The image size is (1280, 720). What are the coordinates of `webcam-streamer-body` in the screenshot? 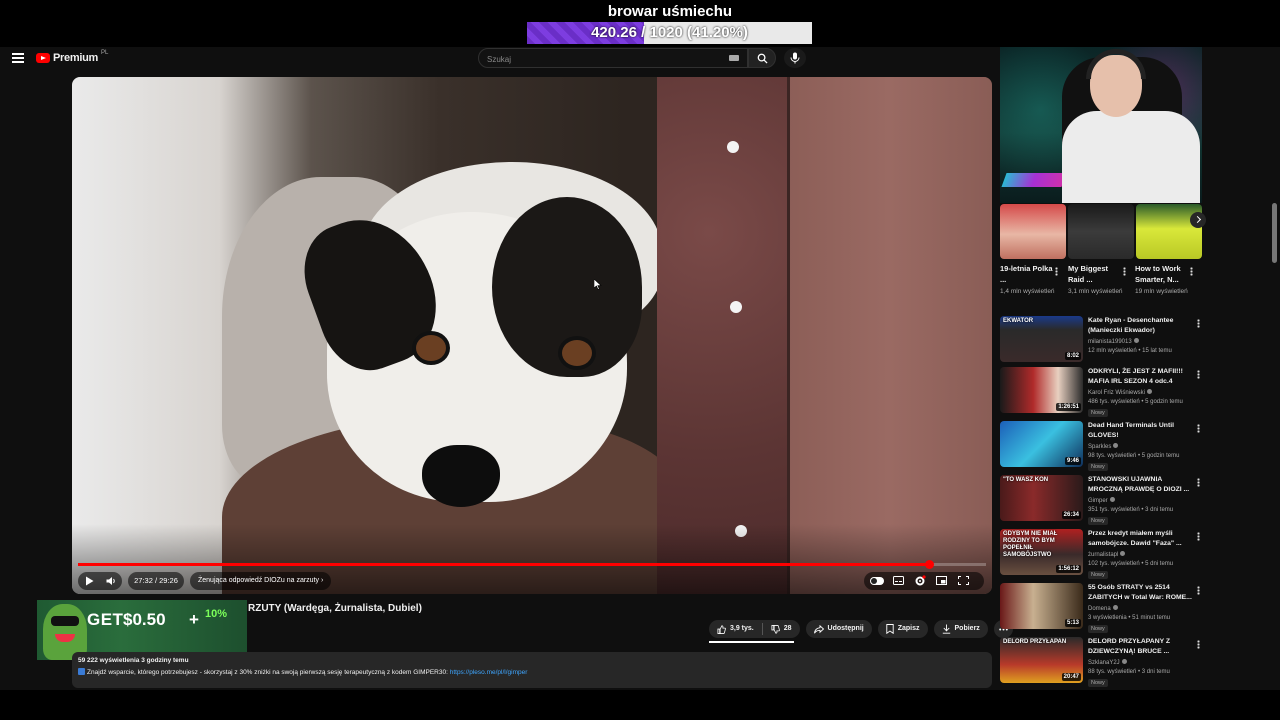 It's located at (1131, 157).